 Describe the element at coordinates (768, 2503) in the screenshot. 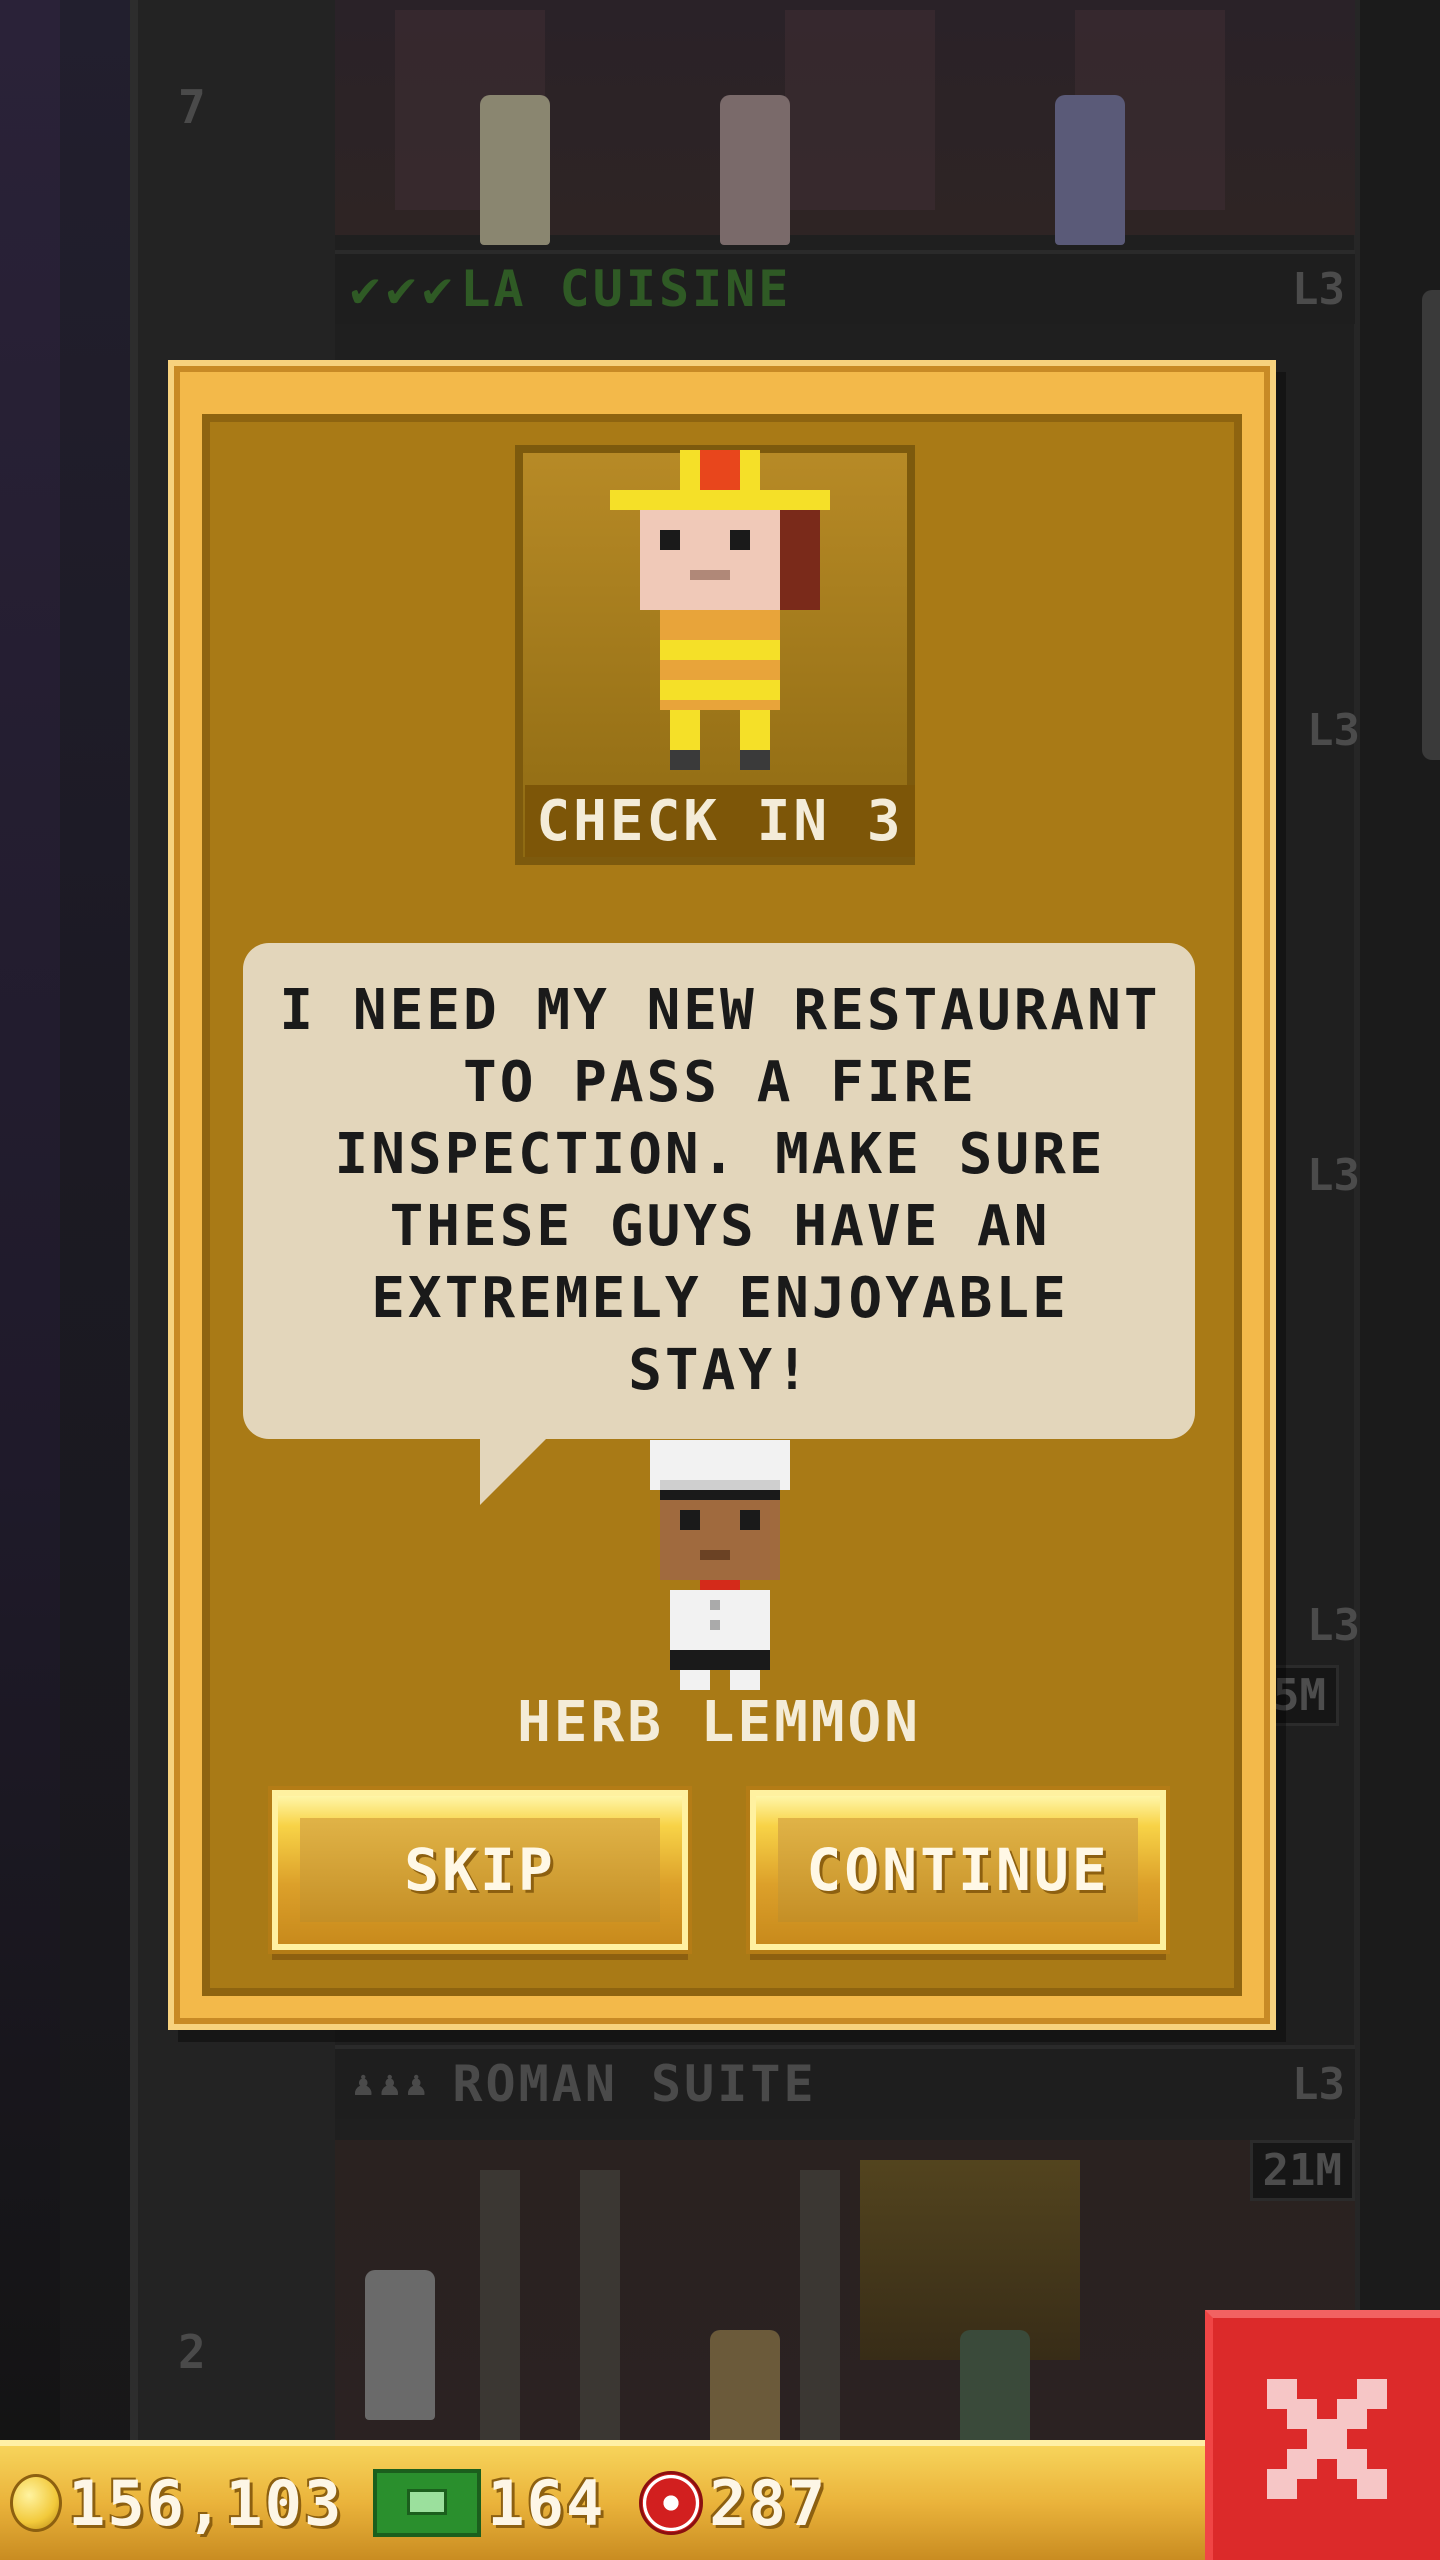

I see `chips-value: 287` at that location.